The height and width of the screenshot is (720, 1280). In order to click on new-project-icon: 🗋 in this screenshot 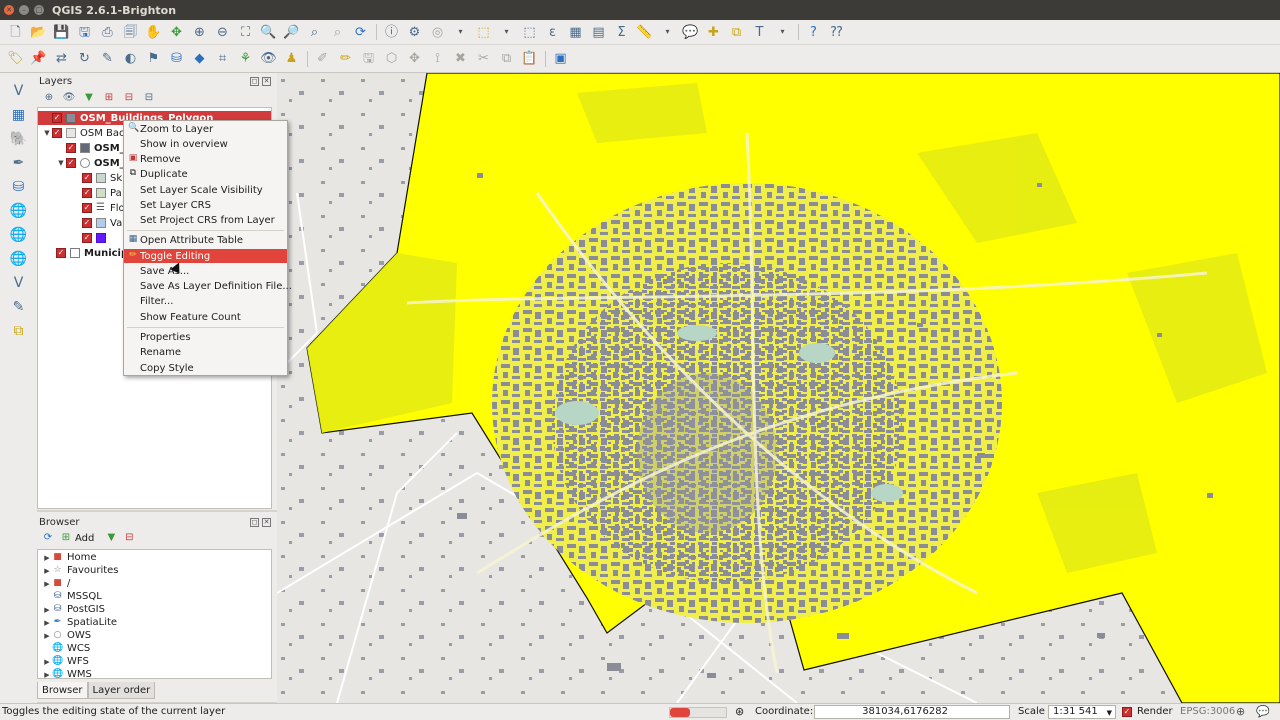, I will do `click(15, 32)`.